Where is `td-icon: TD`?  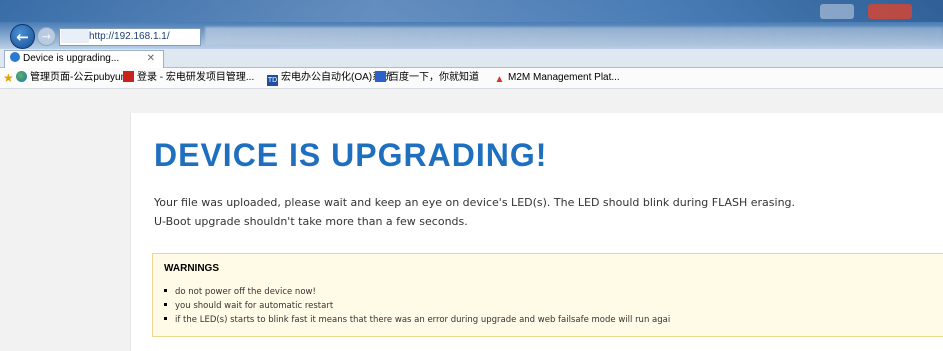 td-icon: TD is located at coordinates (272, 80).